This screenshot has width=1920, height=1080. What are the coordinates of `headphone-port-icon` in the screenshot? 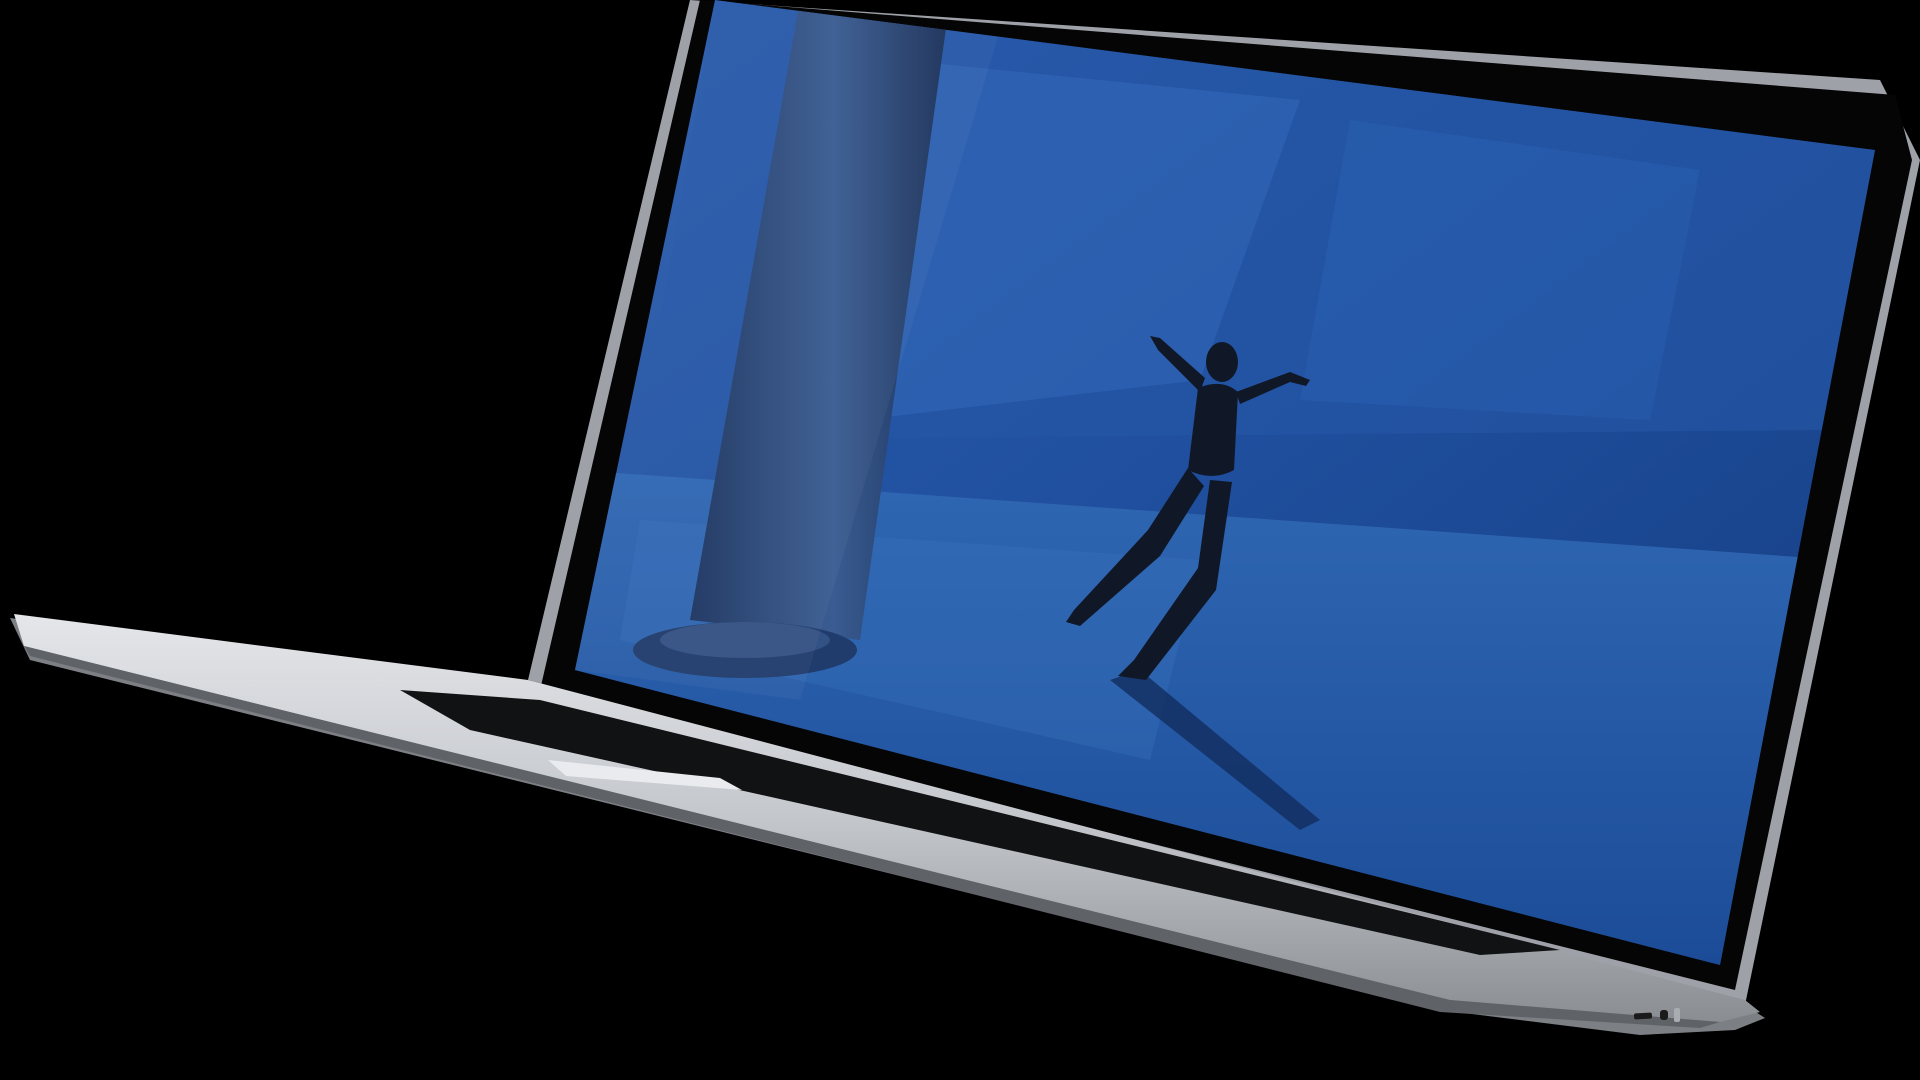 It's located at (1664, 1015).